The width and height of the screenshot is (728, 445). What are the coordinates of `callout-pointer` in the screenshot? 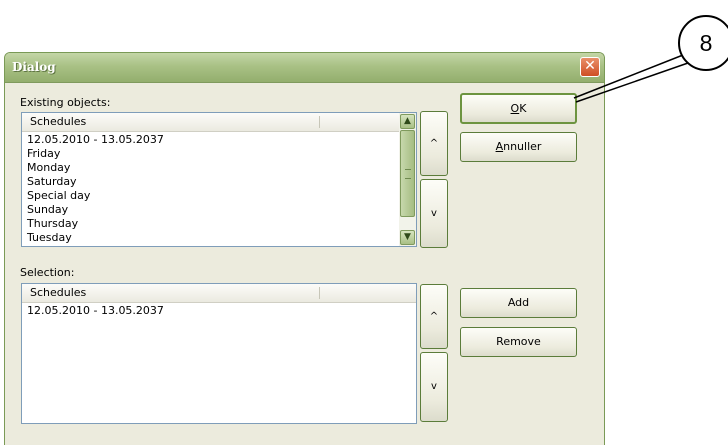 It's located at (631, 78).